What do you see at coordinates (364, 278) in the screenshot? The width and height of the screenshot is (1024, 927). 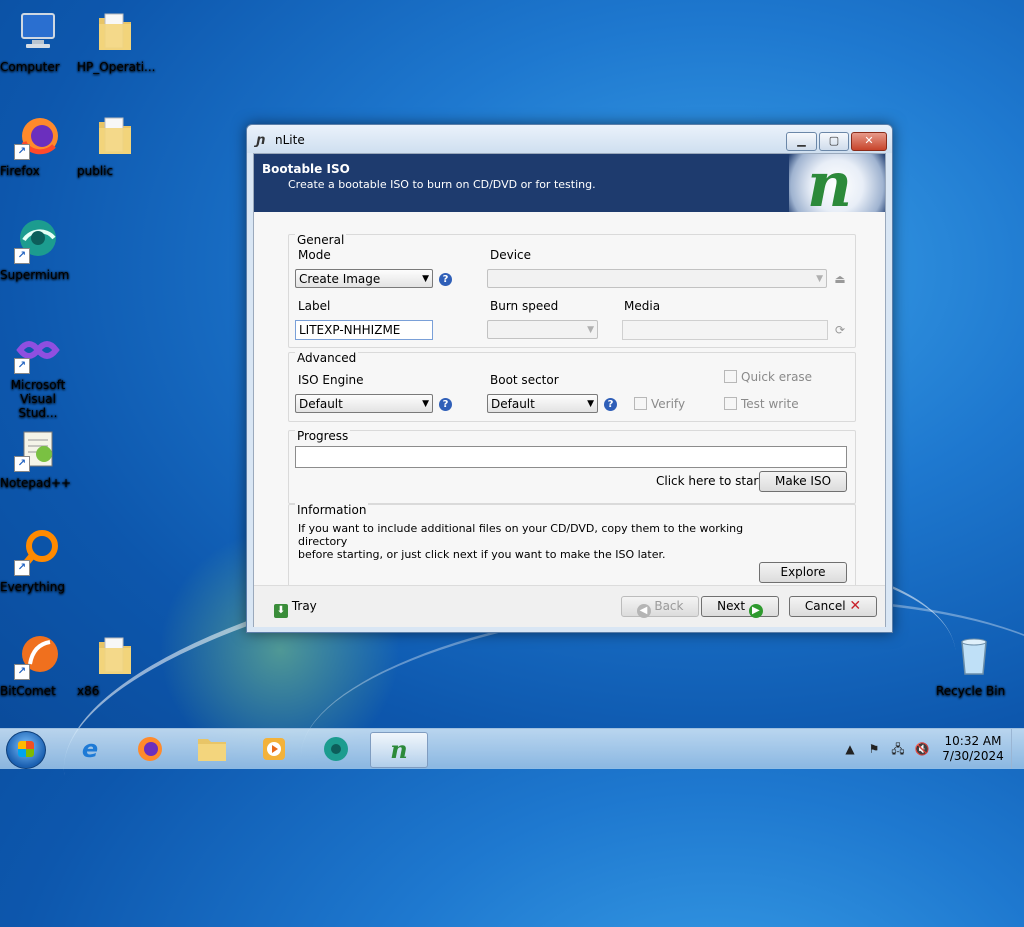 I see `mode-select: Create Image ▼` at bounding box center [364, 278].